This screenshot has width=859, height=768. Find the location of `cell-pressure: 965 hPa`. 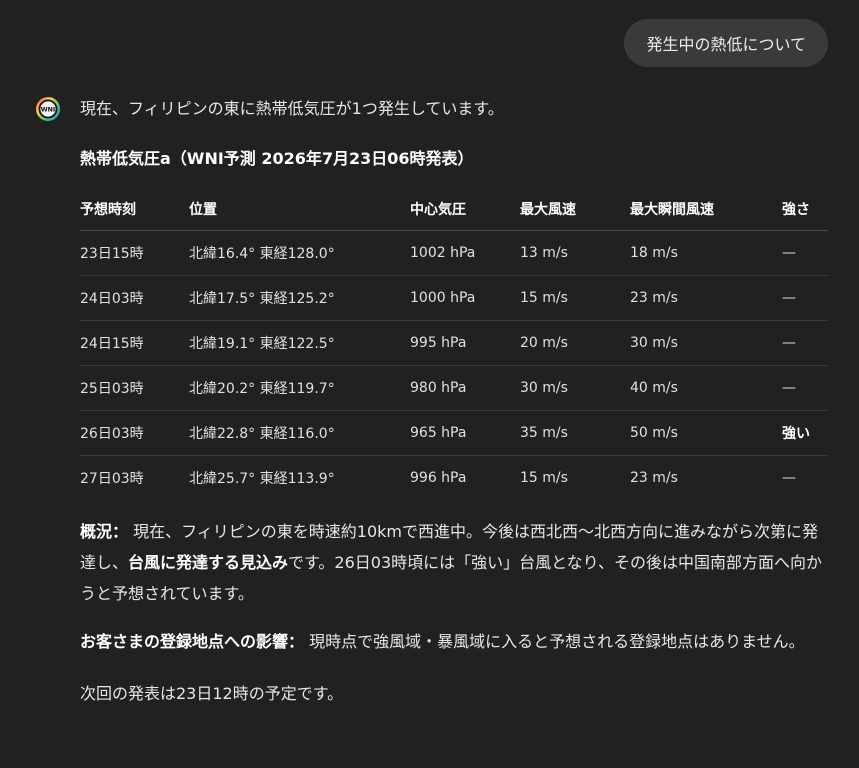

cell-pressure: 965 hPa is located at coordinates (465, 433).